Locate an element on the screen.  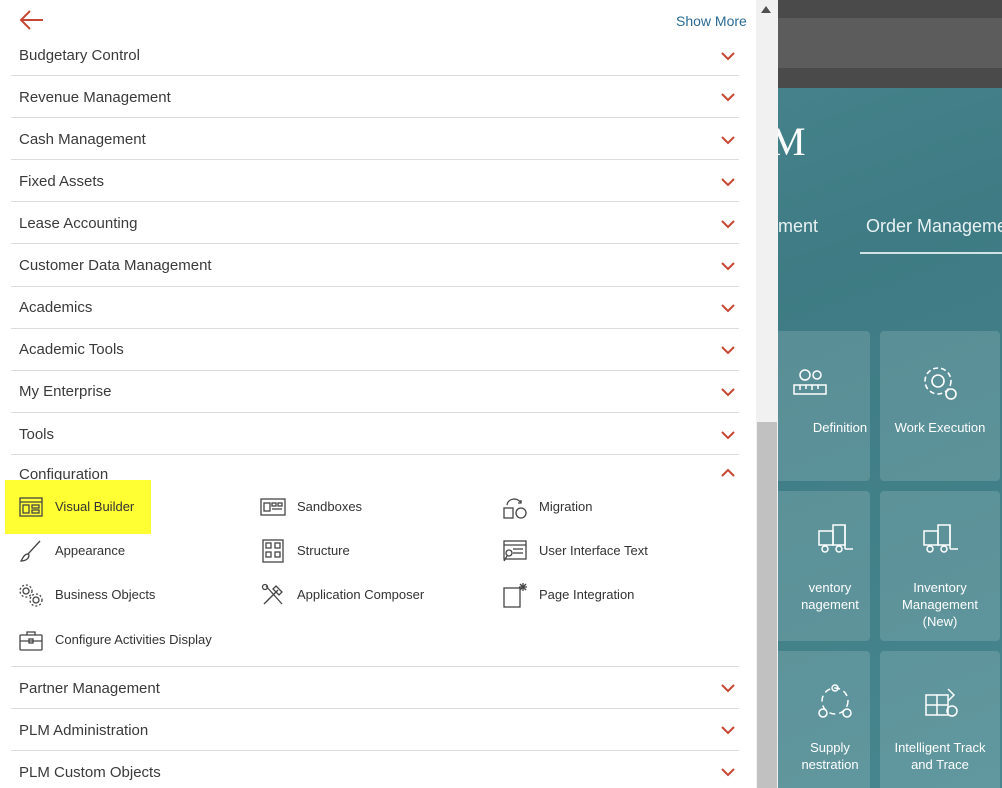
background-tab-underline is located at coordinates (931, 253).